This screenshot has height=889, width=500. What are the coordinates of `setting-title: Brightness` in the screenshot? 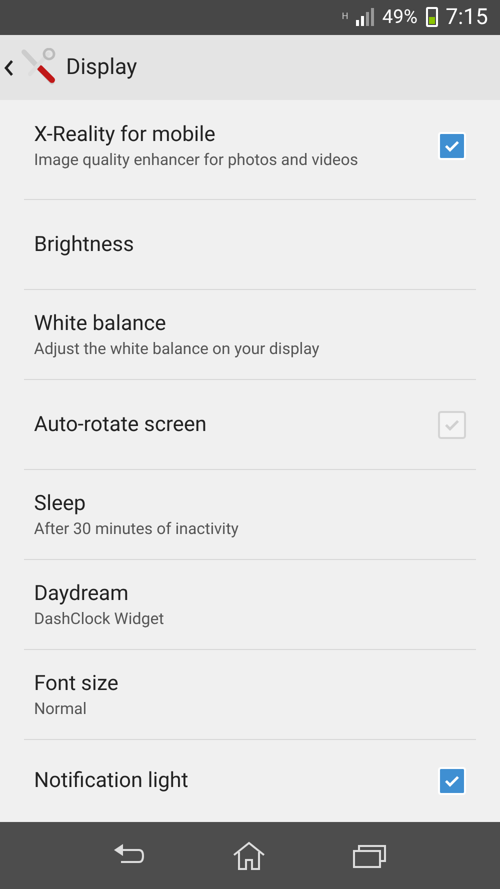 It's located at (250, 244).